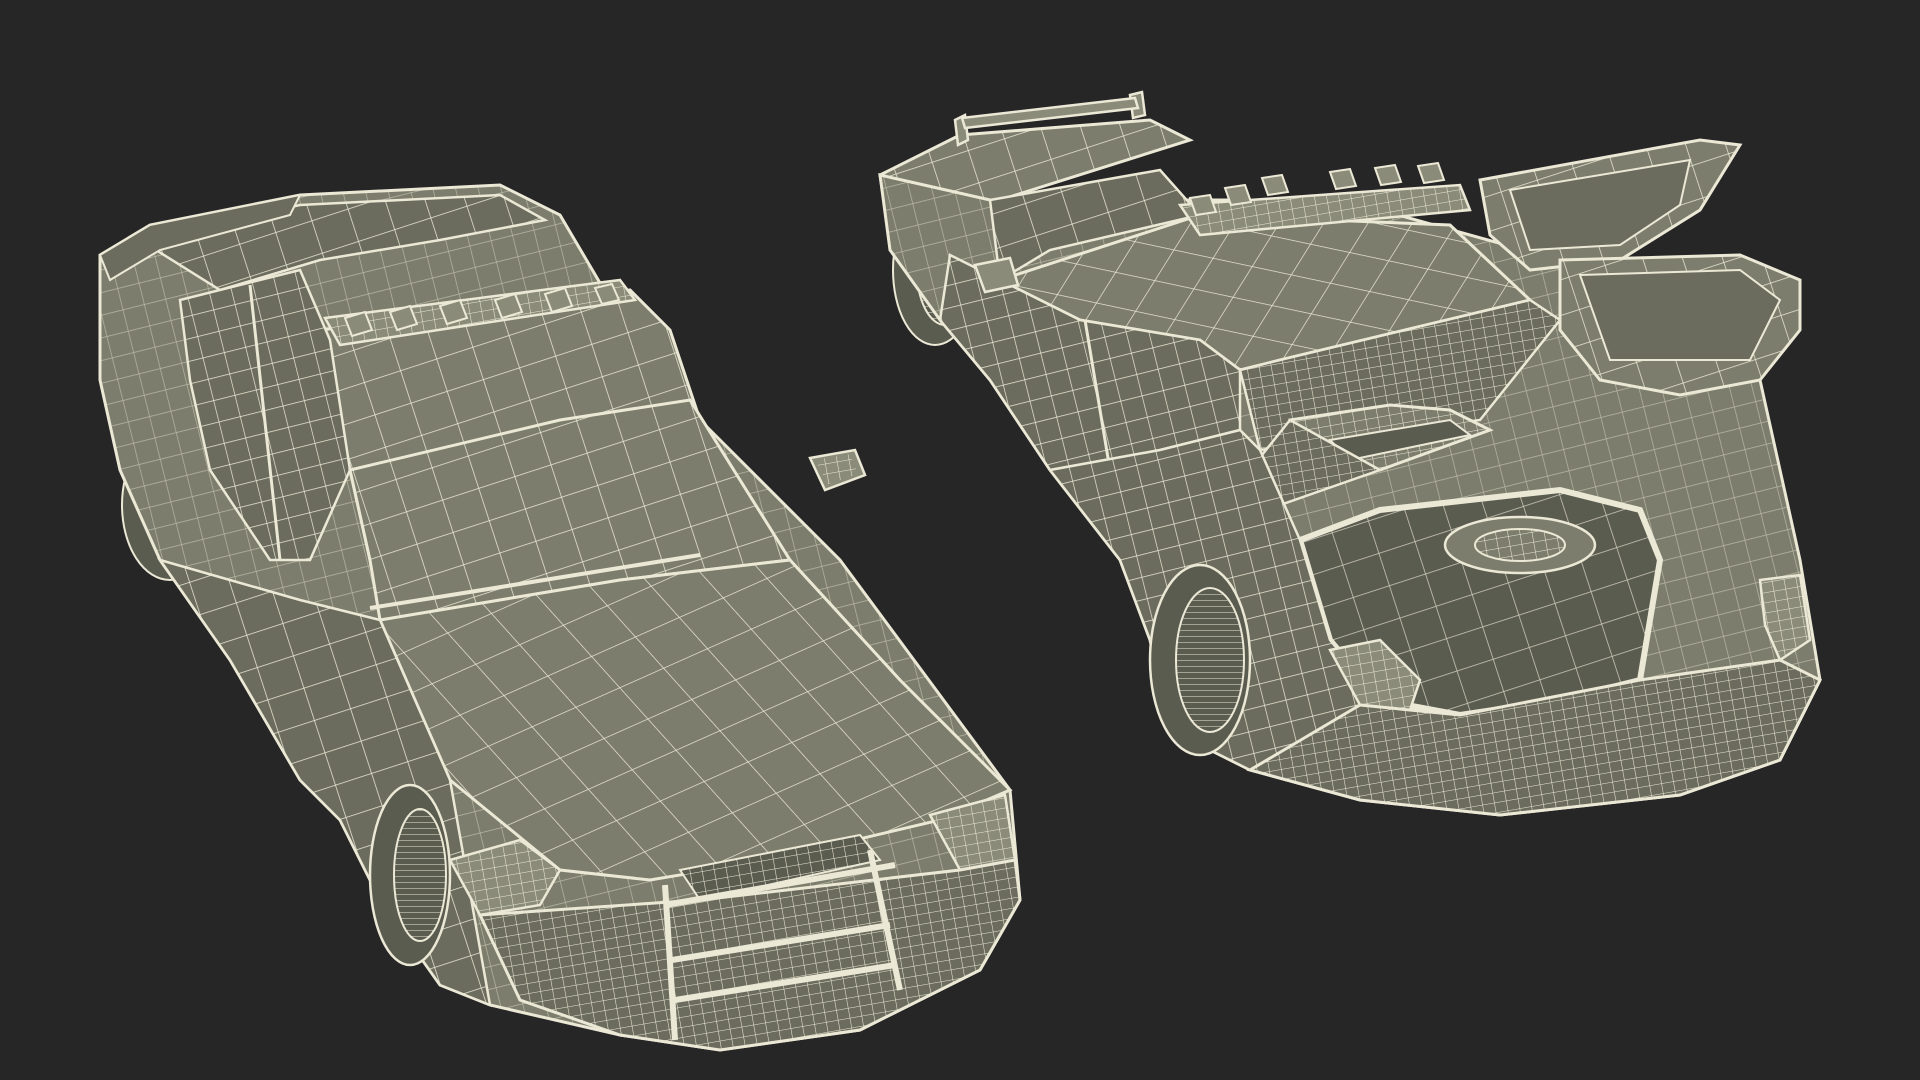  What do you see at coordinates (1610, 205) in the screenshot?
I see `open-rear-door` at bounding box center [1610, 205].